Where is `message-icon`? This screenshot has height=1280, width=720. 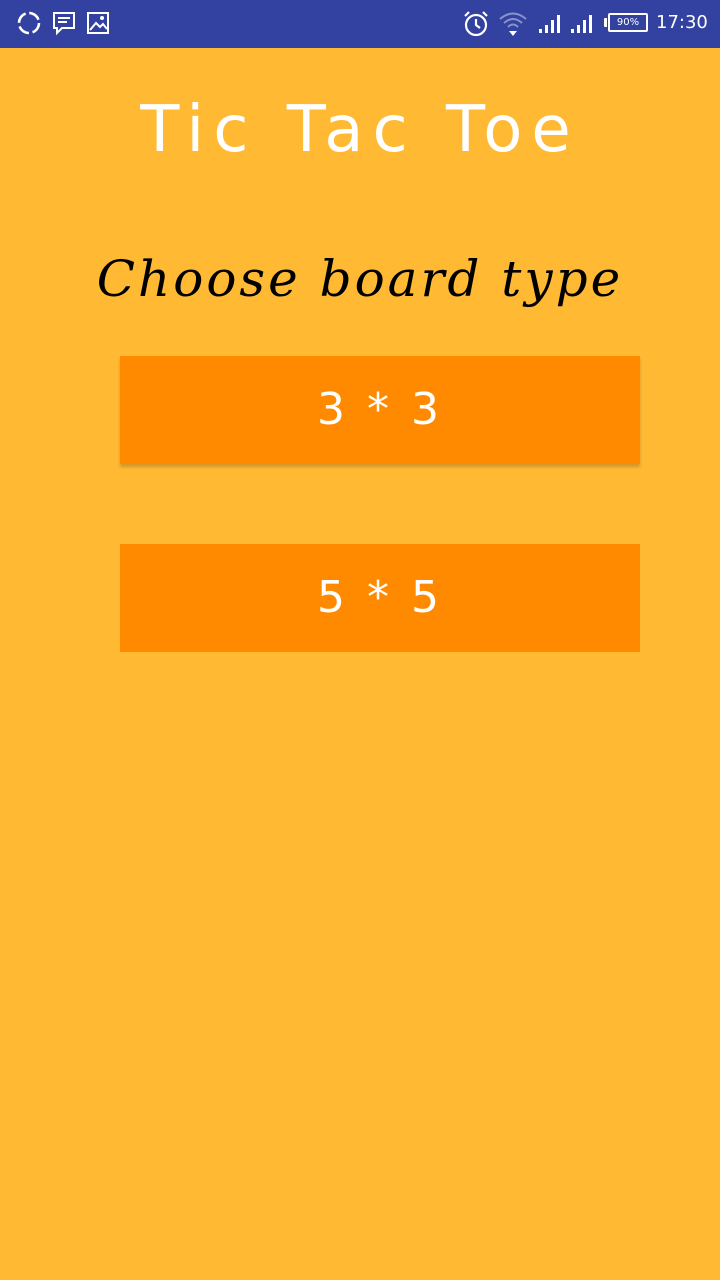
message-icon is located at coordinates (64, 24).